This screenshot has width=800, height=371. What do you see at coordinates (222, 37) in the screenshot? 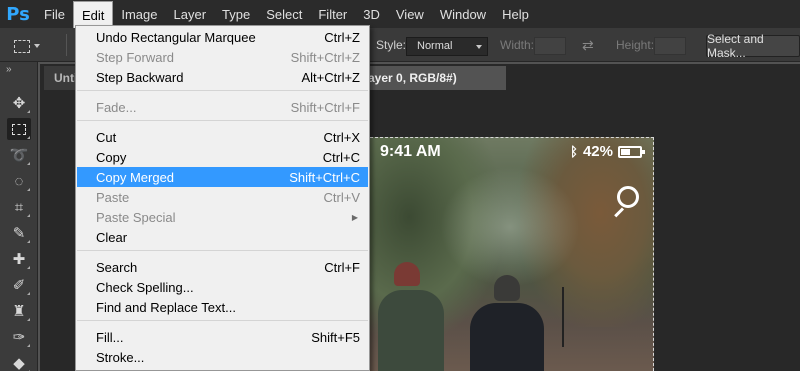
I see `menu-item-undo: Undo Rectangular Marquee Ctrl+Z` at bounding box center [222, 37].